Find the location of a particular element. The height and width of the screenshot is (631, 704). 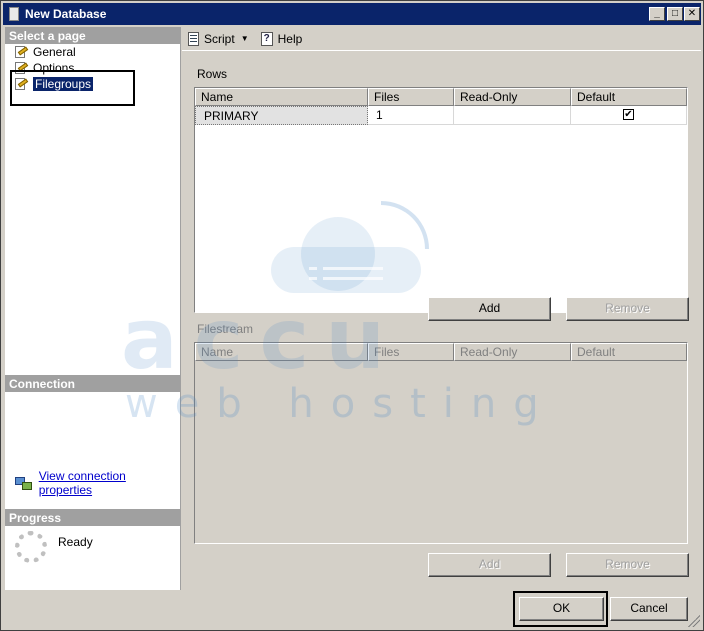

title-bar: New Database _ □ ✕ is located at coordinates (352, 14).